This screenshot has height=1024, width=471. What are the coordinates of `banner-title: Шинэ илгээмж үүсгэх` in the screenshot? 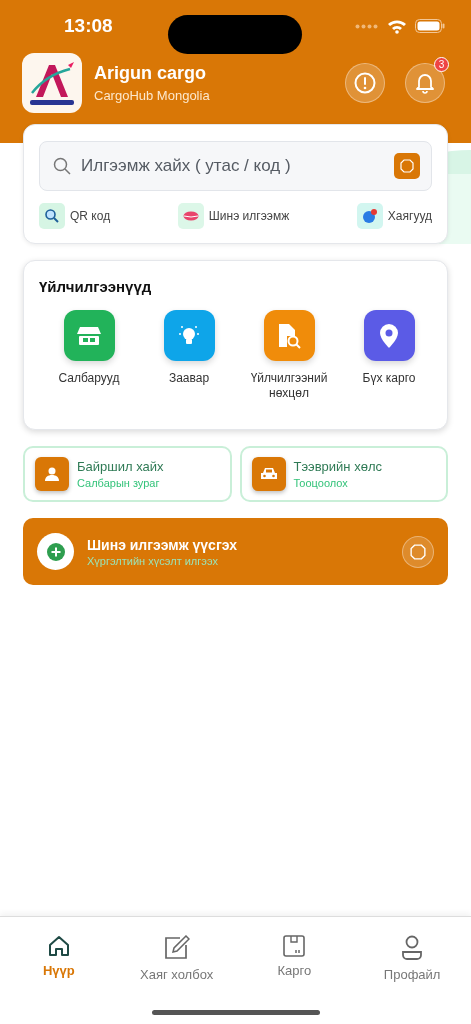 It's located at (163, 544).